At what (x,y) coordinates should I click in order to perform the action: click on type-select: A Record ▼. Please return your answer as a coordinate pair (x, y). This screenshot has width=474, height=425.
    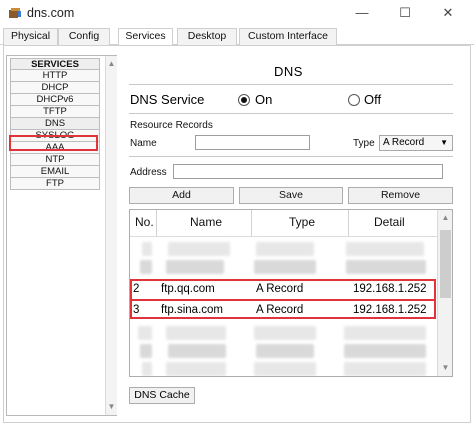
    Looking at the image, I should click on (416, 143).